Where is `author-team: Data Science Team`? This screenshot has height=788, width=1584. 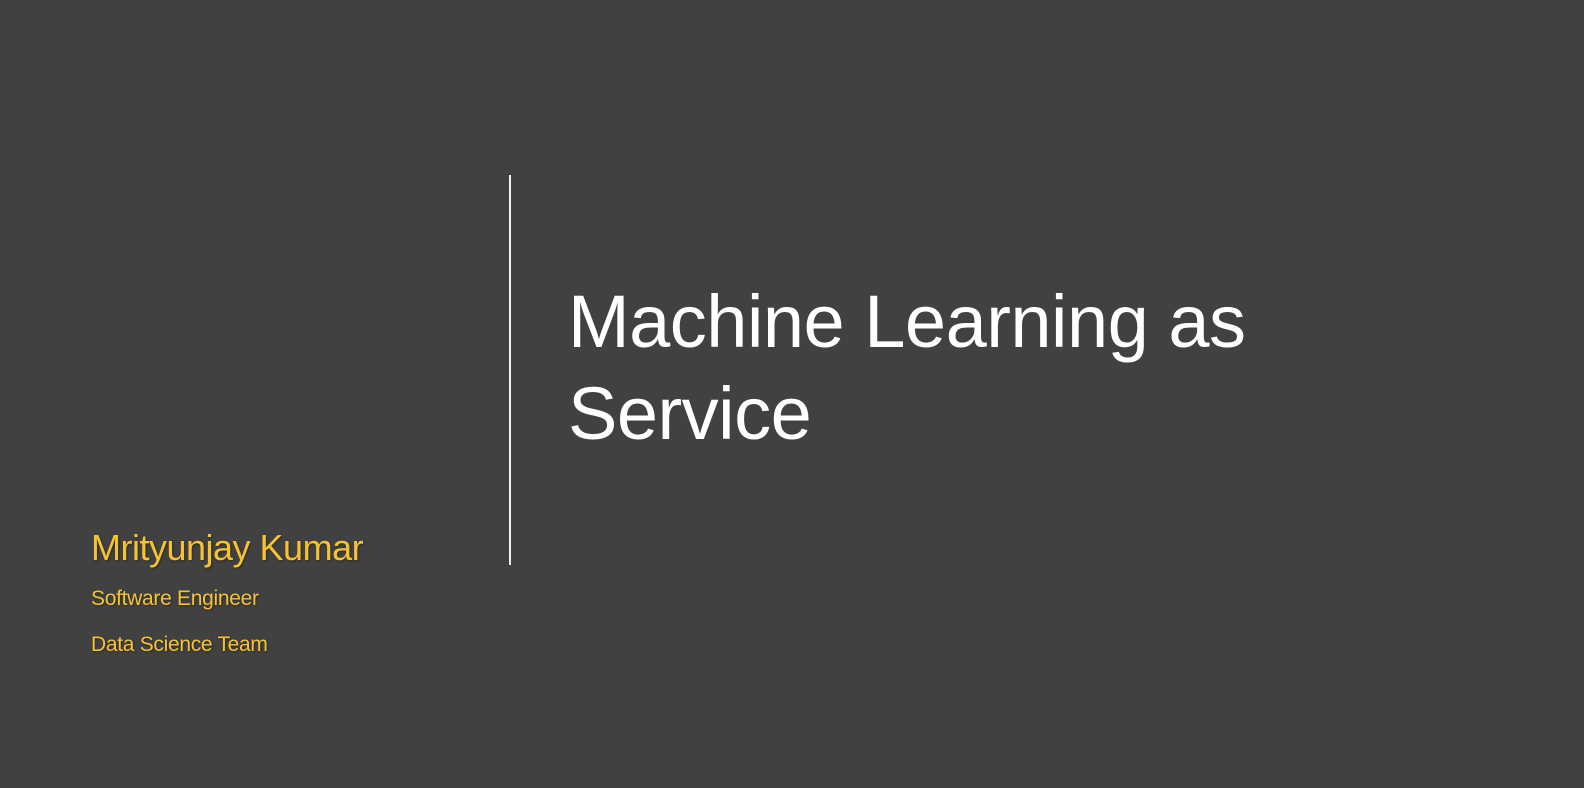
author-team: Data Science Team is located at coordinates (179, 644).